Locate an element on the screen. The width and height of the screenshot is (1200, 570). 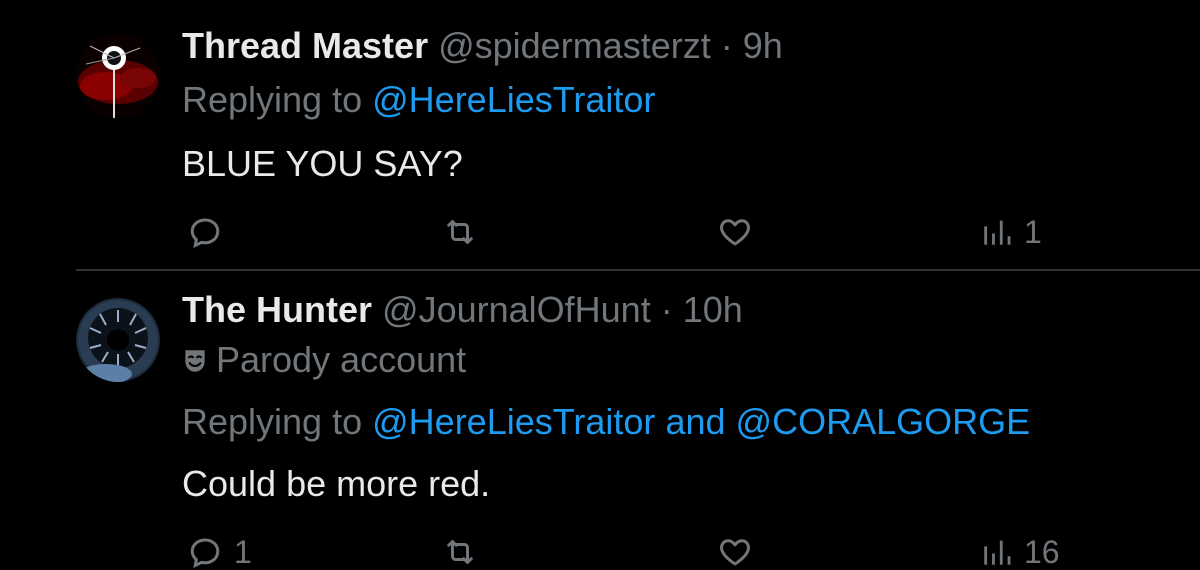
reply-button: 1 is located at coordinates (219, 552).